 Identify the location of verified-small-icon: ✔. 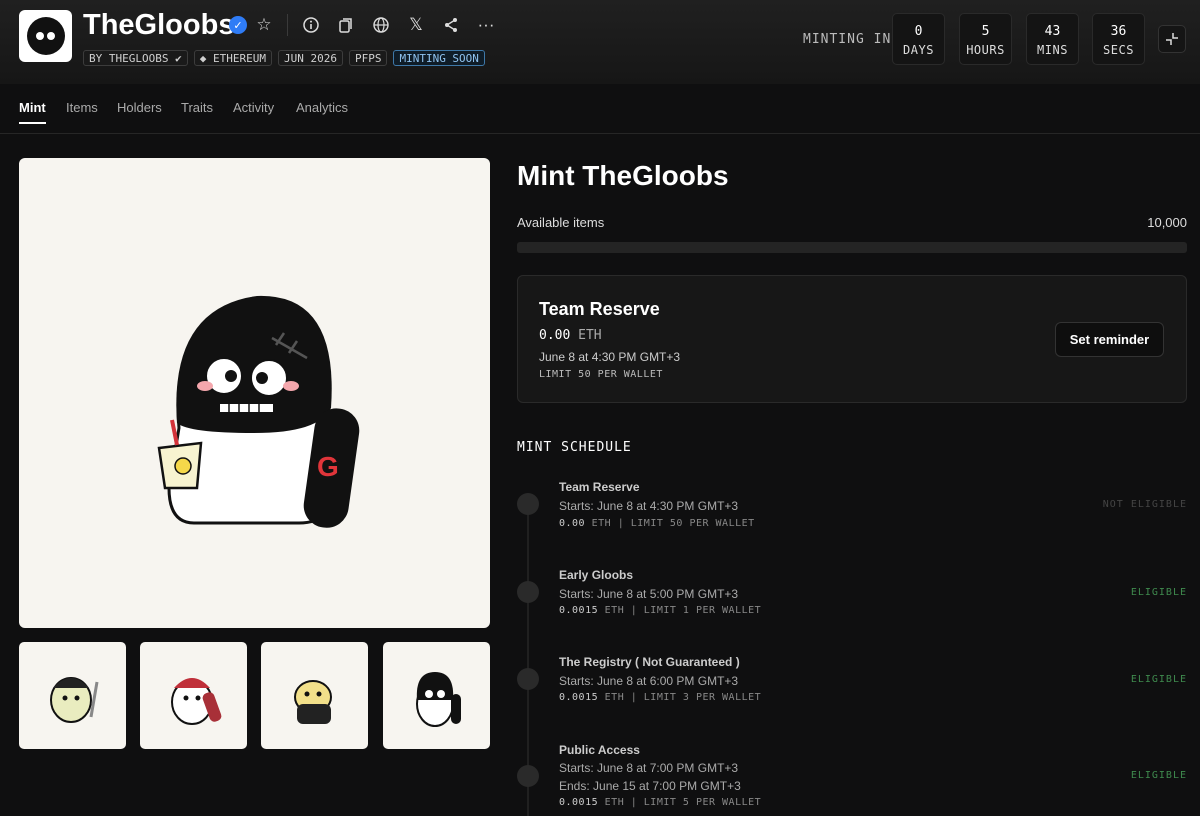
(178, 58).